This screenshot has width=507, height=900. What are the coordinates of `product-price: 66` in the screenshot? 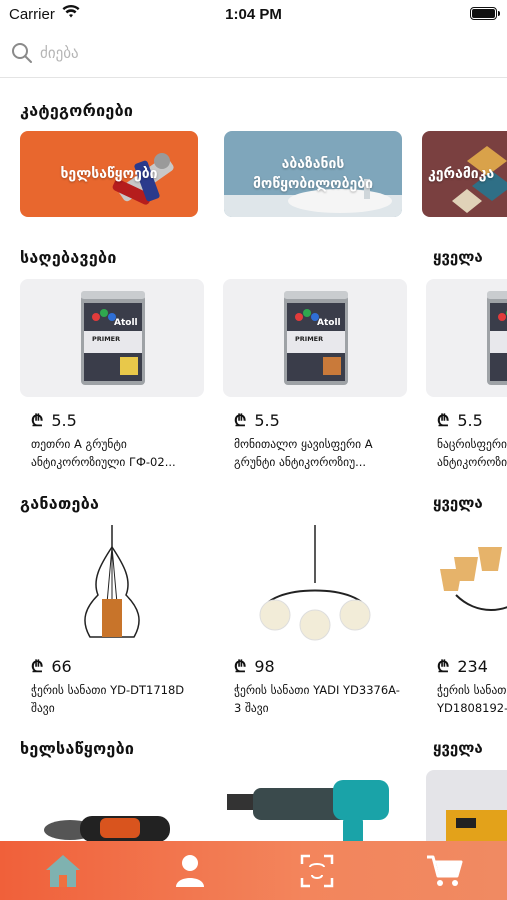 It's located at (61, 666).